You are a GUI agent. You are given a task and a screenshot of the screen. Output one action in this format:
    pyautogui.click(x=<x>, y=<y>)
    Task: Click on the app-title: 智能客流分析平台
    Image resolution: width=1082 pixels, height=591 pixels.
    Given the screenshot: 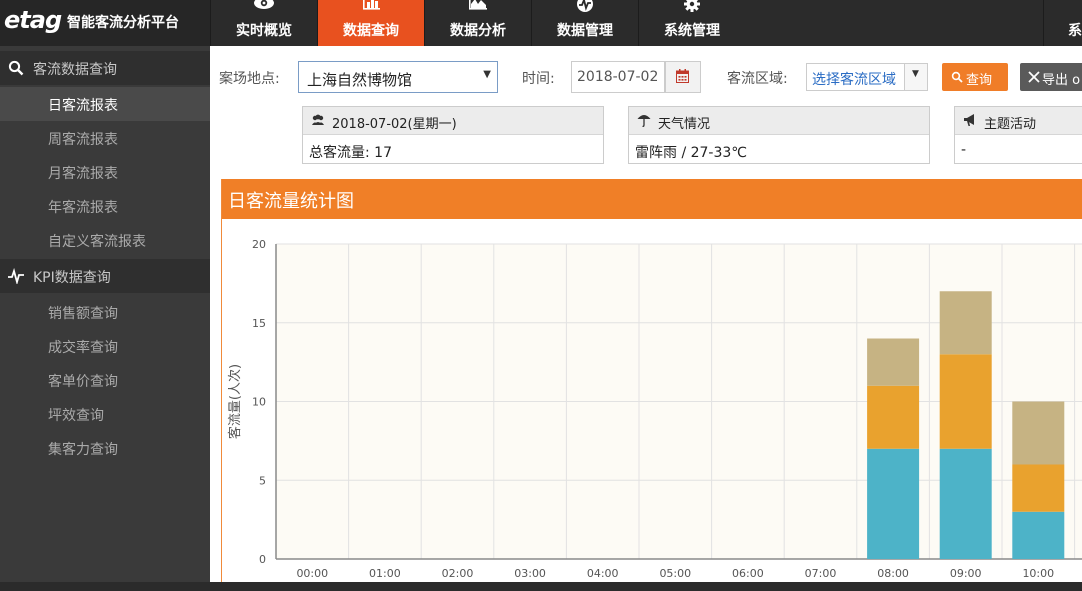 What is the action you would take?
    pyautogui.click(x=123, y=23)
    